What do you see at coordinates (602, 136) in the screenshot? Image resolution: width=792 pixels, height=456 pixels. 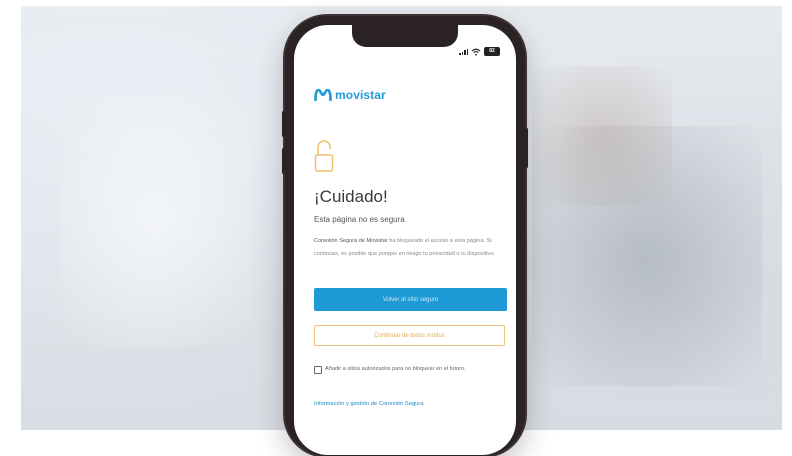 I see `background-blur-warm` at bounding box center [602, 136].